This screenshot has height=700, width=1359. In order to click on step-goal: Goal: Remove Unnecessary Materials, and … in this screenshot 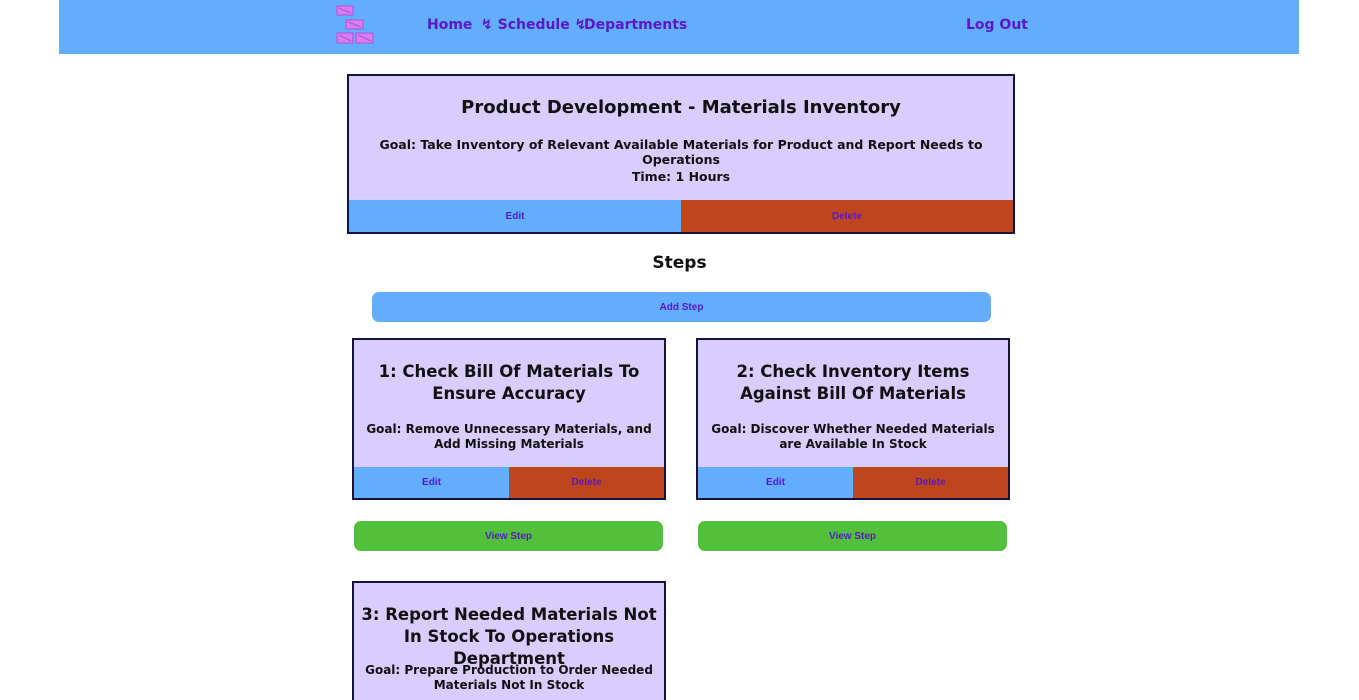, I will do `click(509, 436)`.